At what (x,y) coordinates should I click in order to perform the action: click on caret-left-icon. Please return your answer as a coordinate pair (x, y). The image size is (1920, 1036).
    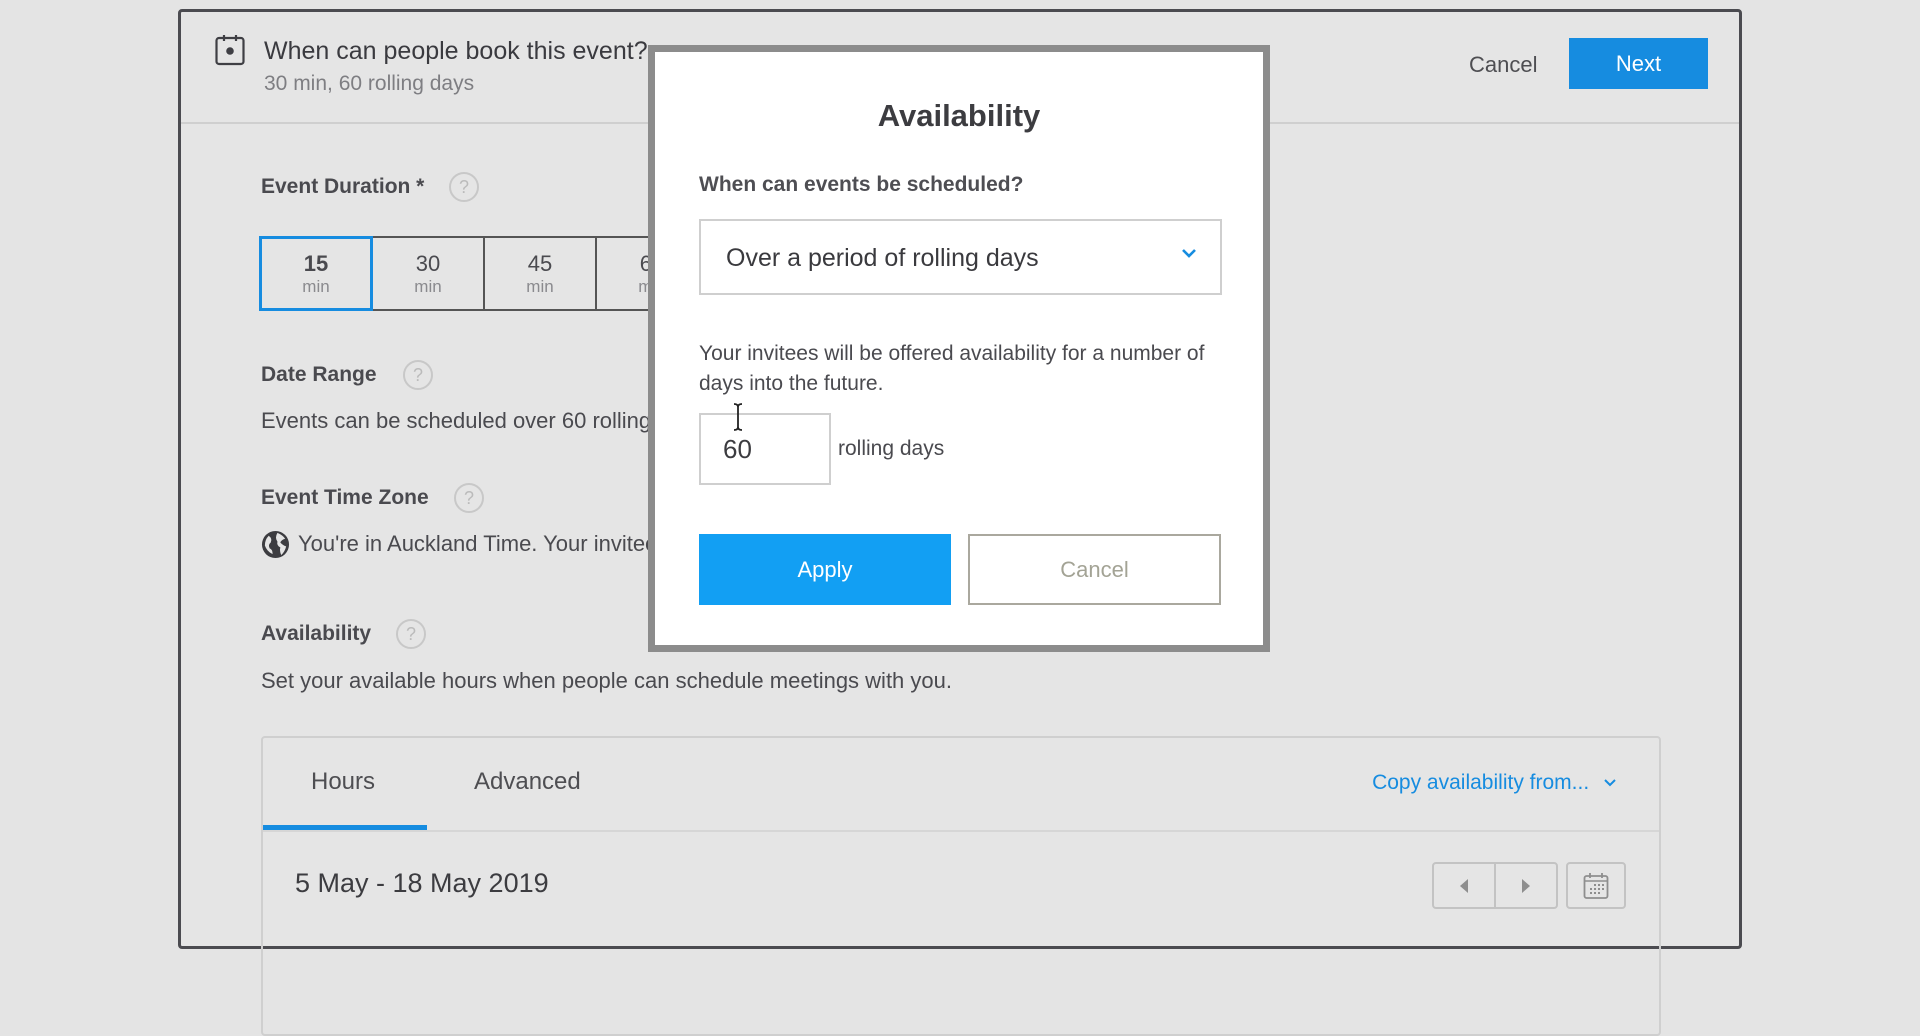
    Looking at the image, I should click on (1464, 885).